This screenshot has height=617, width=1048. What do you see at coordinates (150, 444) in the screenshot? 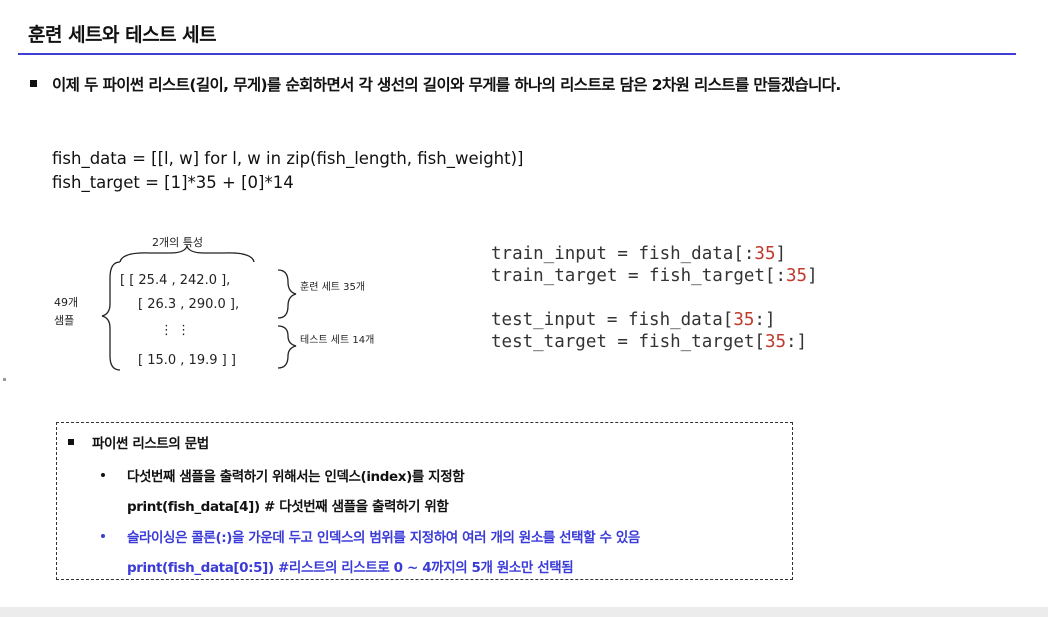
I see `box-heading: 파이썬 리스트의 문법` at bounding box center [150, 444].